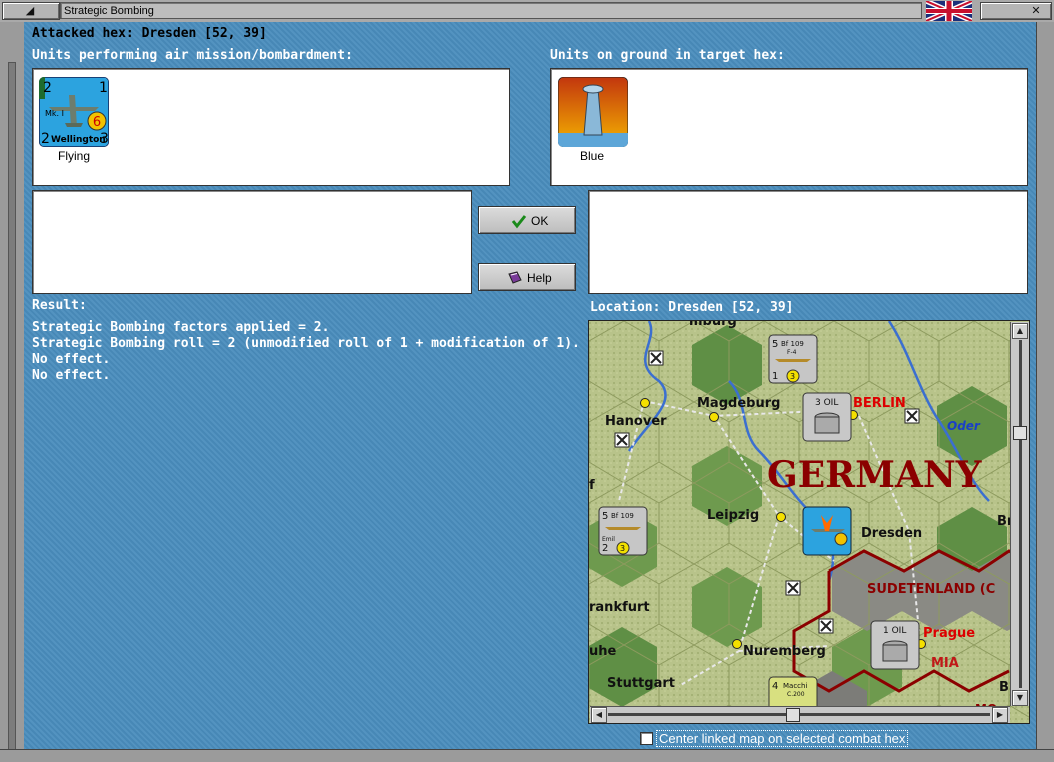 This screenshot has height=762, width=1054. What do you see at coordinates (73, 156) in the screenshot?
I see `air-unit-caption: Flying` at bounding box center [73, 156].